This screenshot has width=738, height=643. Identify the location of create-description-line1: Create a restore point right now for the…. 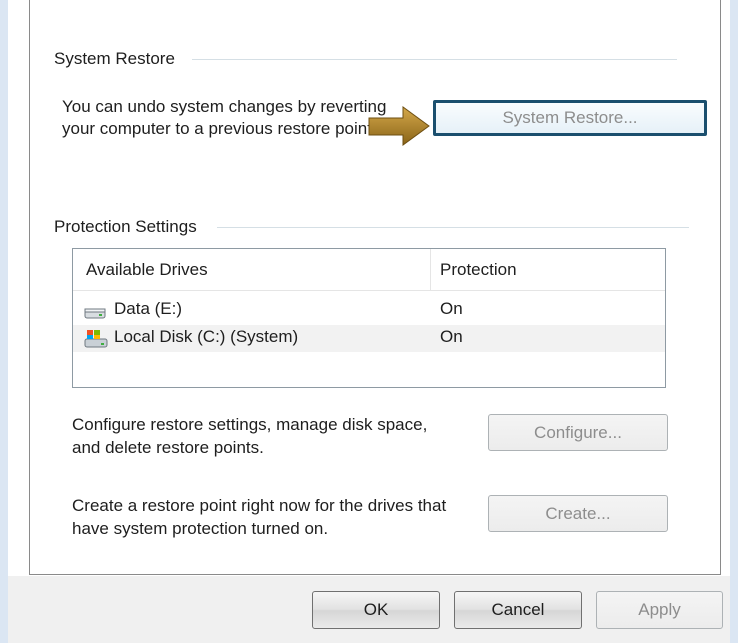
(259, 505).